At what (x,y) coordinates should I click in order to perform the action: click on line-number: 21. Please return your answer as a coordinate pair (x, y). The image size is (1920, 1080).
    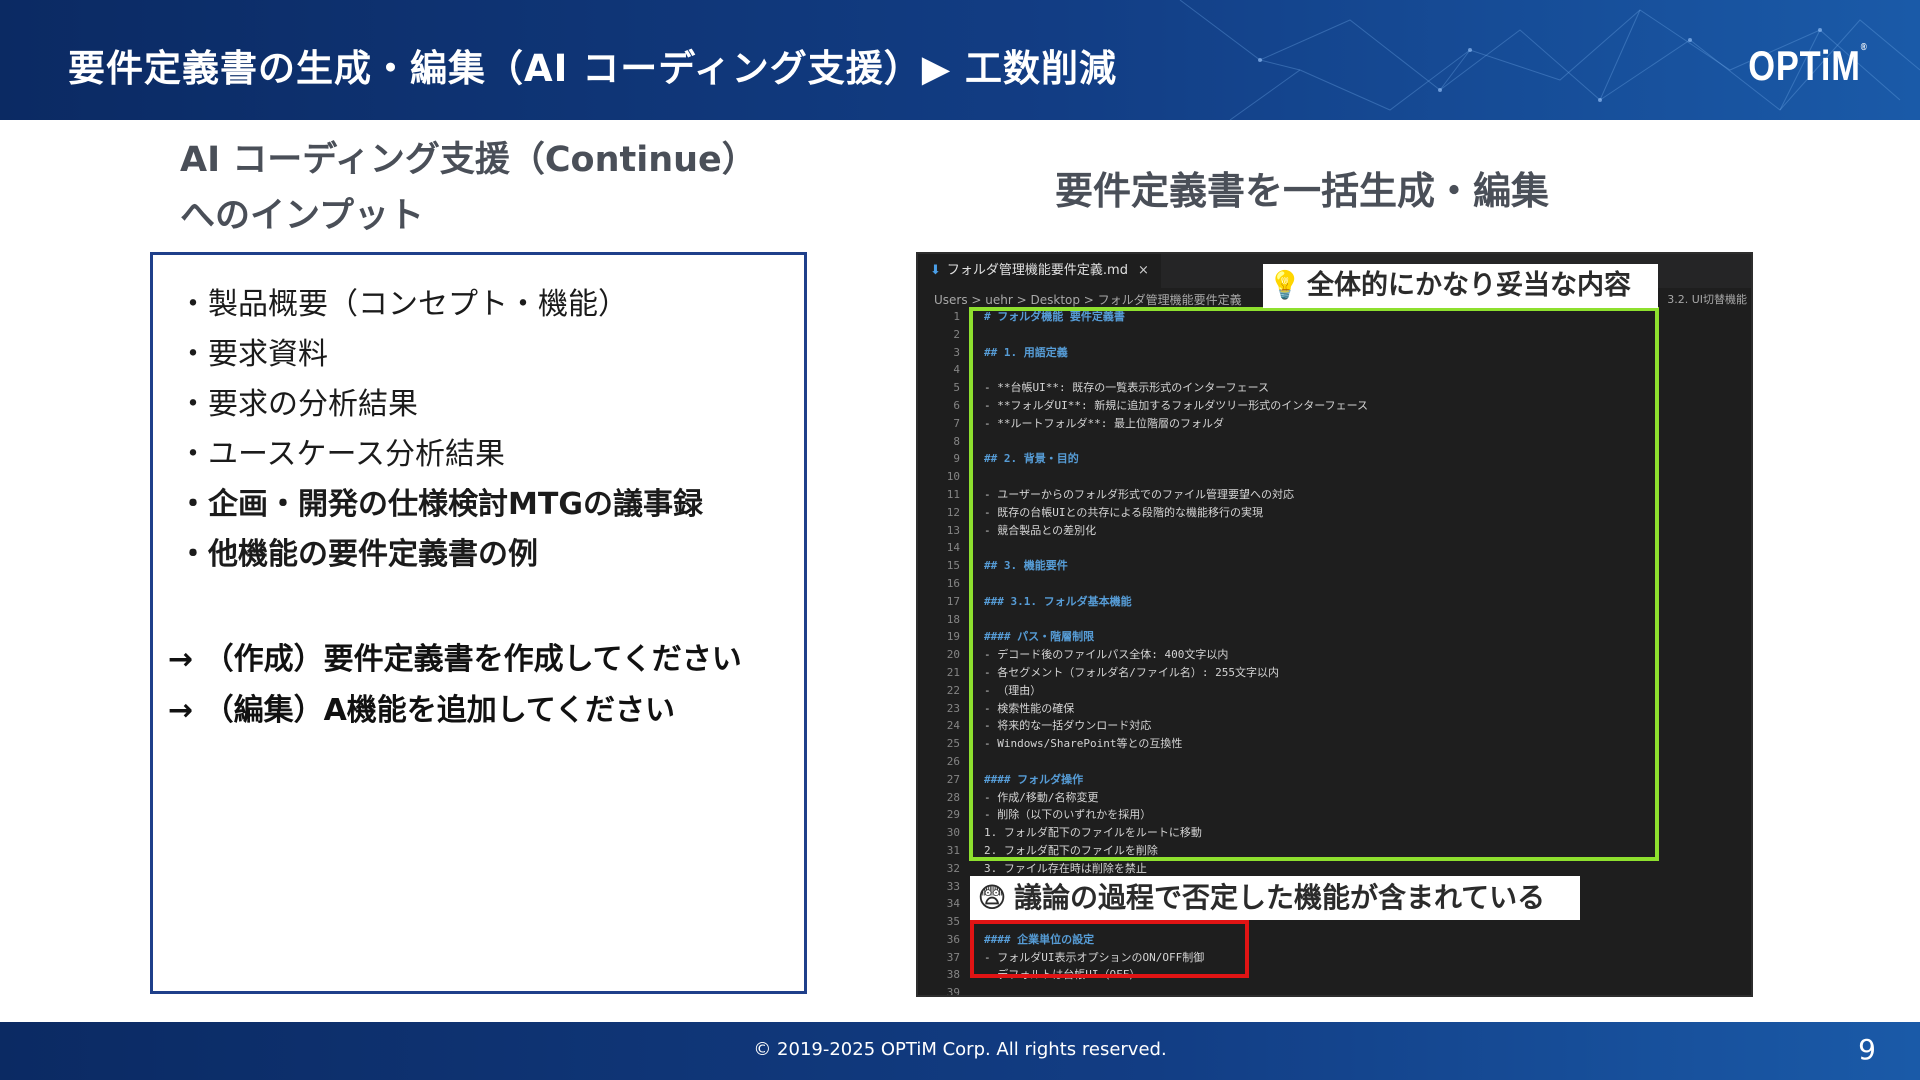
    Looking at the image, I should click on (953, 672).